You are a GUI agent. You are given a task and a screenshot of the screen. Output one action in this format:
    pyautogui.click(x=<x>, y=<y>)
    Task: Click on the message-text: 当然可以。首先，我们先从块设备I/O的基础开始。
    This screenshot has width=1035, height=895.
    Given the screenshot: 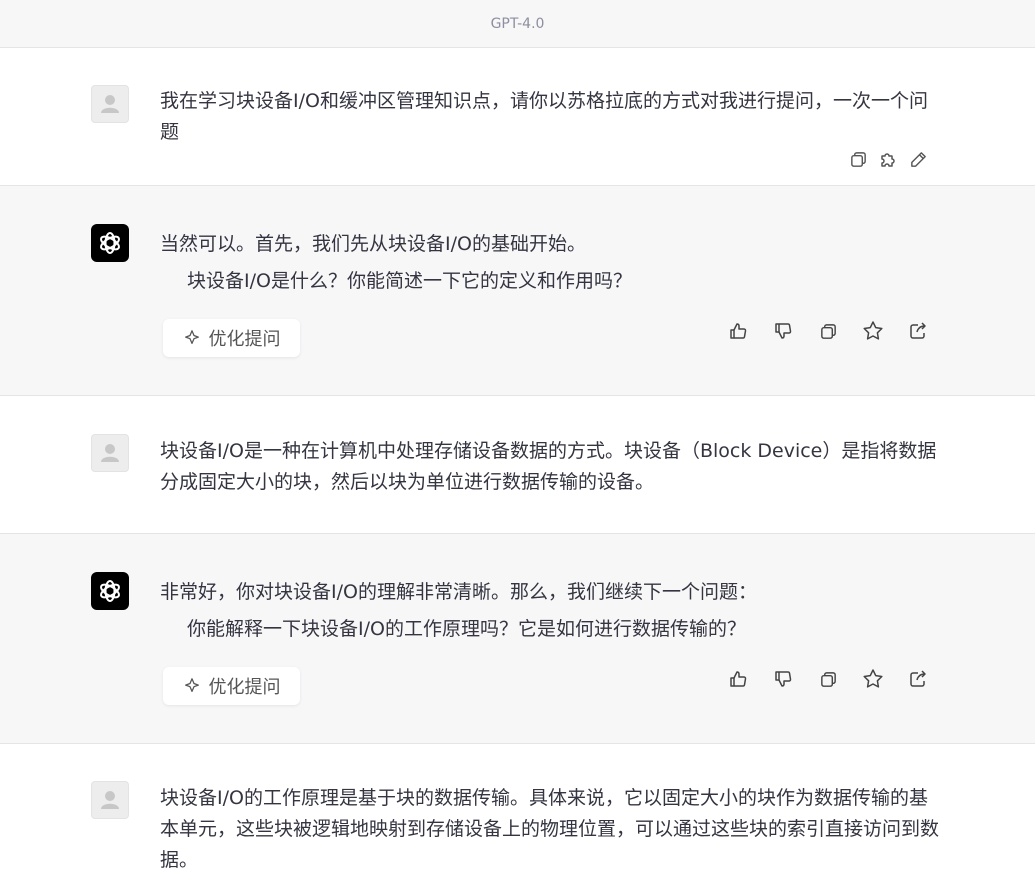 What is the action you would take?
    pyautogui.click(x=373, y=244)
    